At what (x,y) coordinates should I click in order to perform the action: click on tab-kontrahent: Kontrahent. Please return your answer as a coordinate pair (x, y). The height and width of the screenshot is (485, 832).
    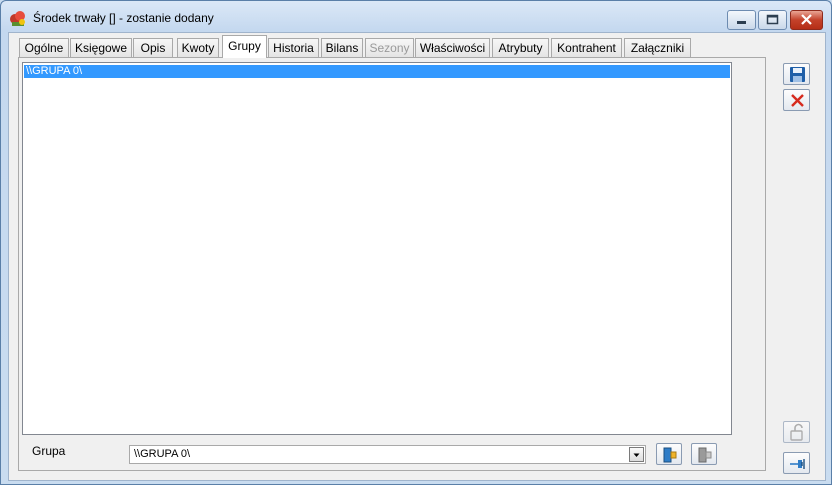
    Looking at the image, I should click on (586, 47).